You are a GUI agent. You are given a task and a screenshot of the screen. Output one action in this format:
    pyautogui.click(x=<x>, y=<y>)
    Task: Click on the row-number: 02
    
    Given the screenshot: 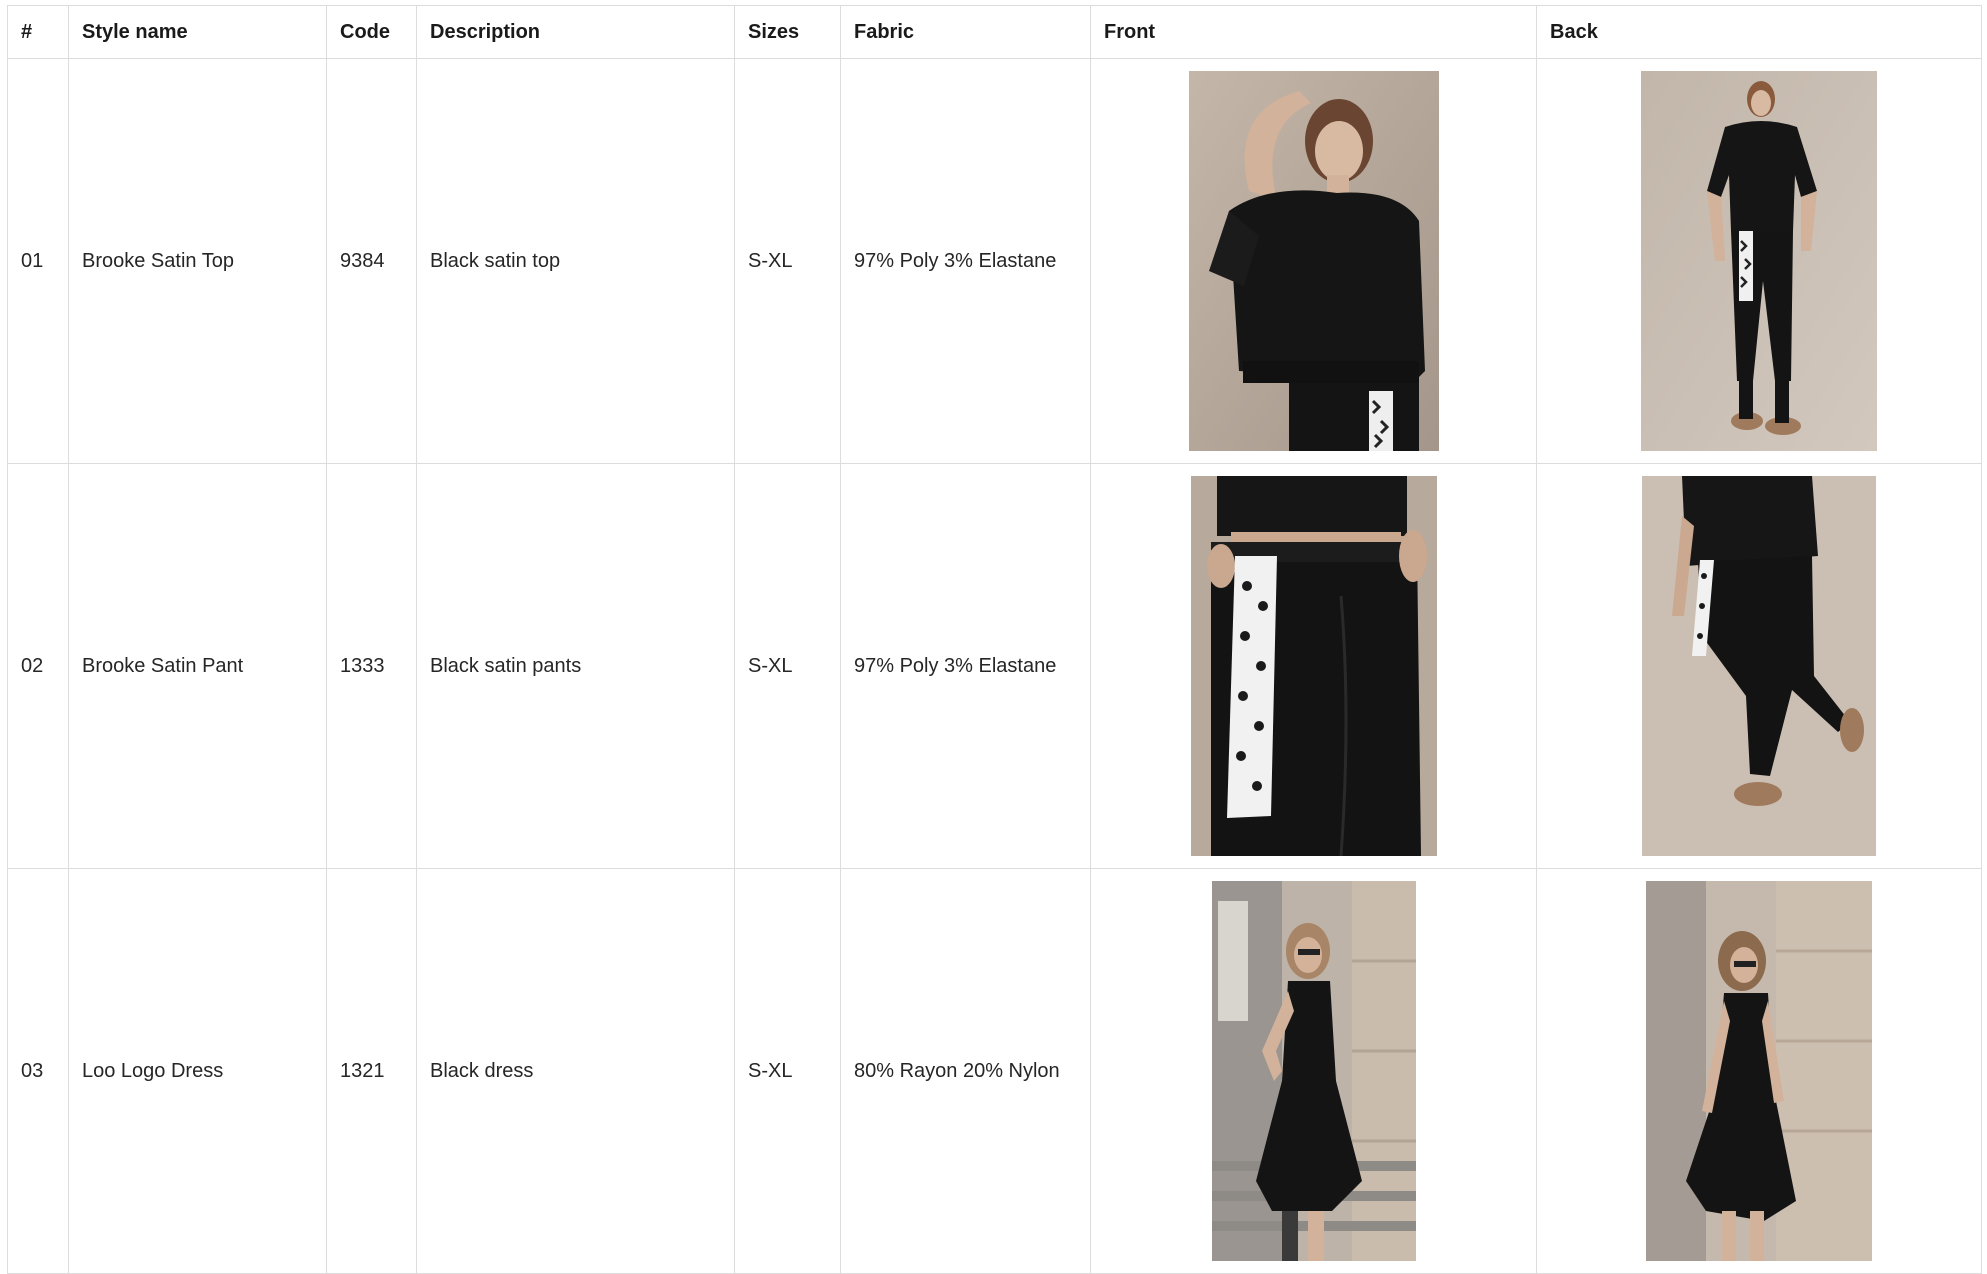 What is the action you would take?
    pyautogui.click(x=38, y=666)
    